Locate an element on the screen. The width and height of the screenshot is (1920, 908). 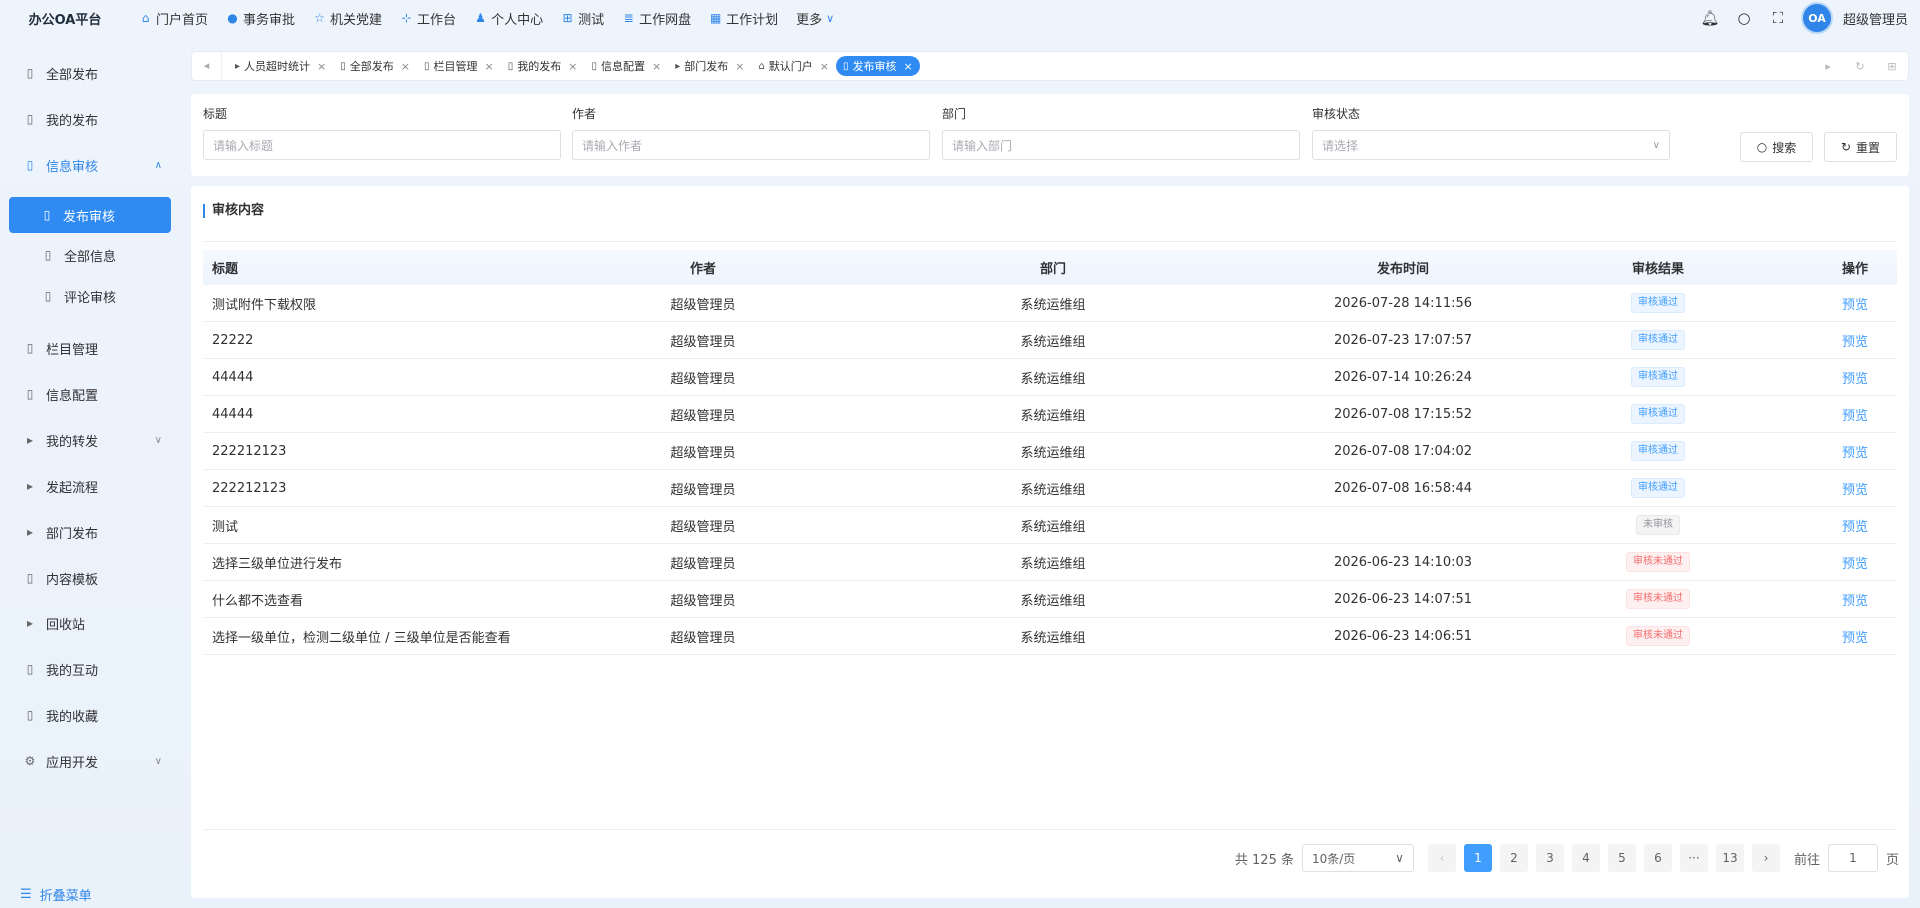
sidebar-item-app-dev: ⚙ 应用开发 ∨ is located at coordinates (90, 761).